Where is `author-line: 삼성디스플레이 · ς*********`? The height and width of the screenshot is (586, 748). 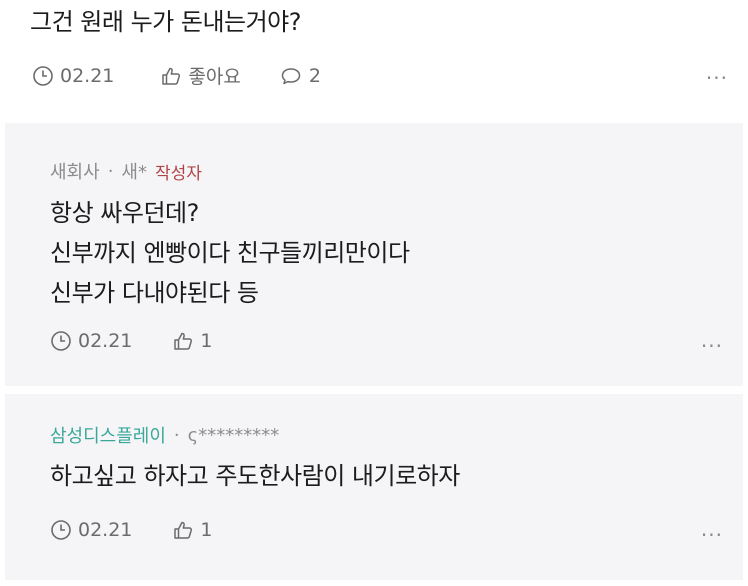 author-line: 삼성디스플레이 · ς********* is located at coordinates (164, 435).